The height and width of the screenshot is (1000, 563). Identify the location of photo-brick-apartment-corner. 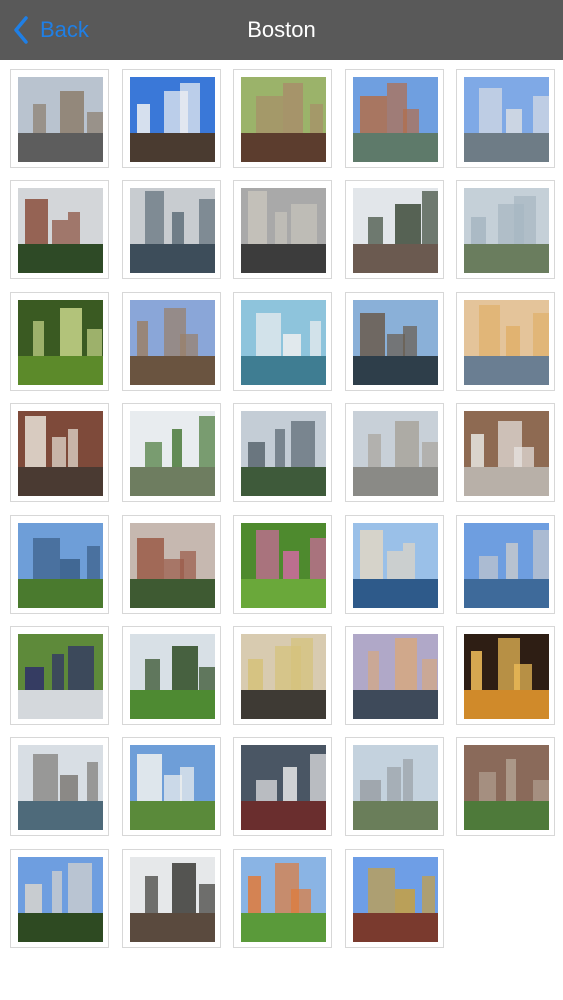
(172, 565).